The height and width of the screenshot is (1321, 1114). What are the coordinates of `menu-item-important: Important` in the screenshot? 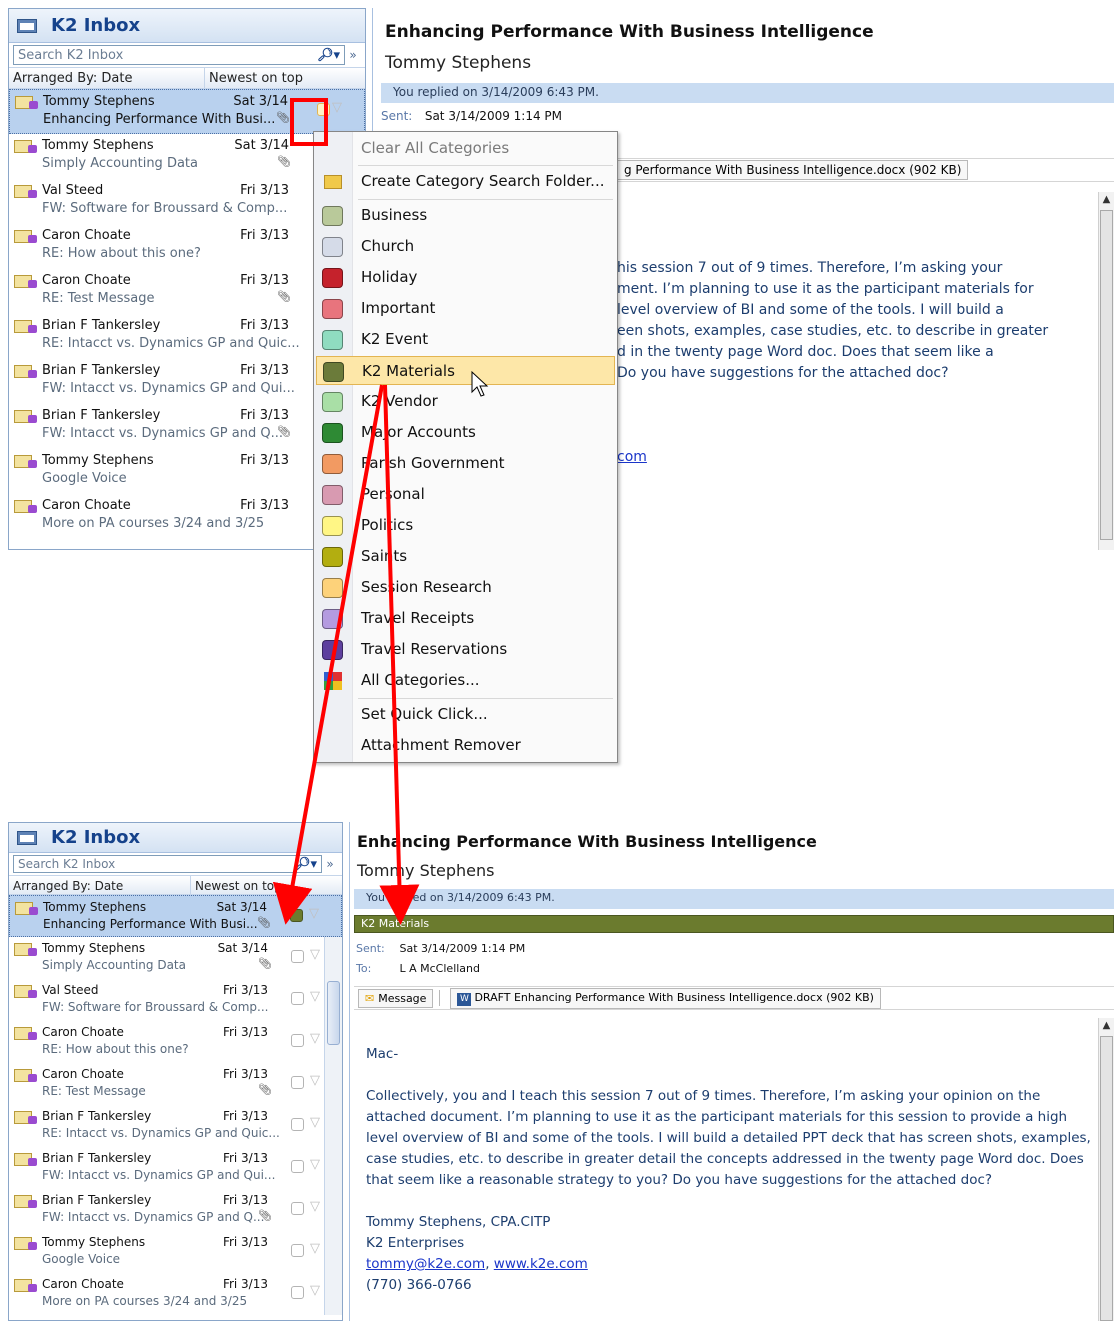 It's located at (465, 308).